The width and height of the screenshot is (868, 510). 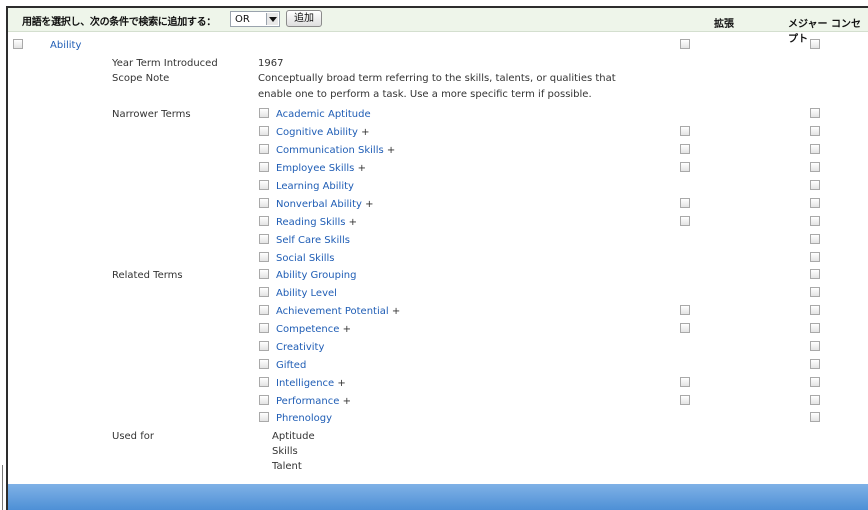 I want to click on term-row: Creativity, so click(x=300, y=347).